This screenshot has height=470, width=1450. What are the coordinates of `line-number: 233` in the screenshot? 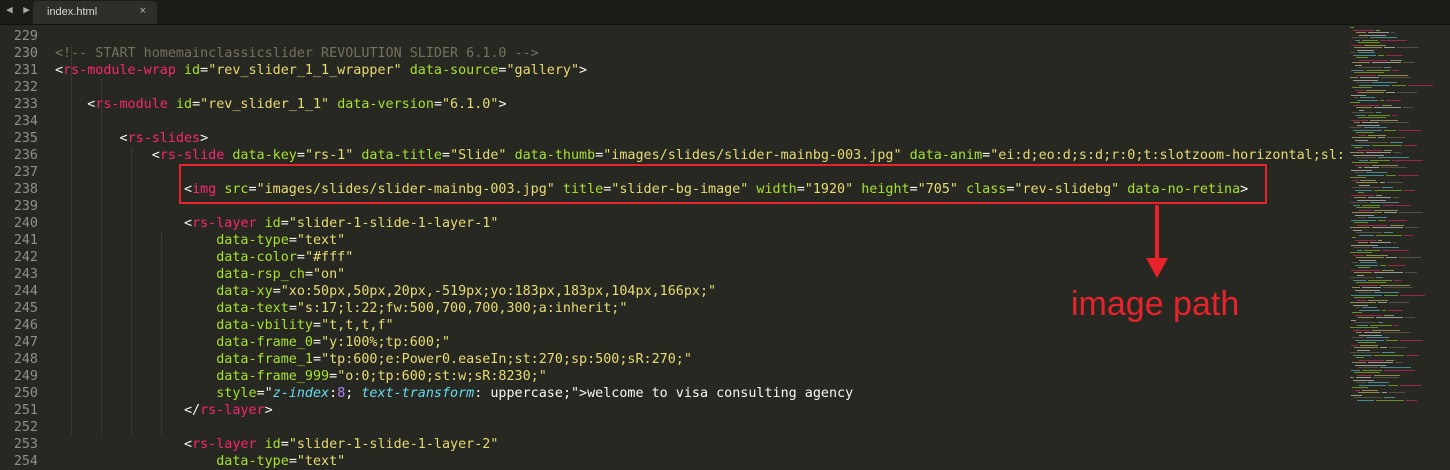 It's located at (25, 104).